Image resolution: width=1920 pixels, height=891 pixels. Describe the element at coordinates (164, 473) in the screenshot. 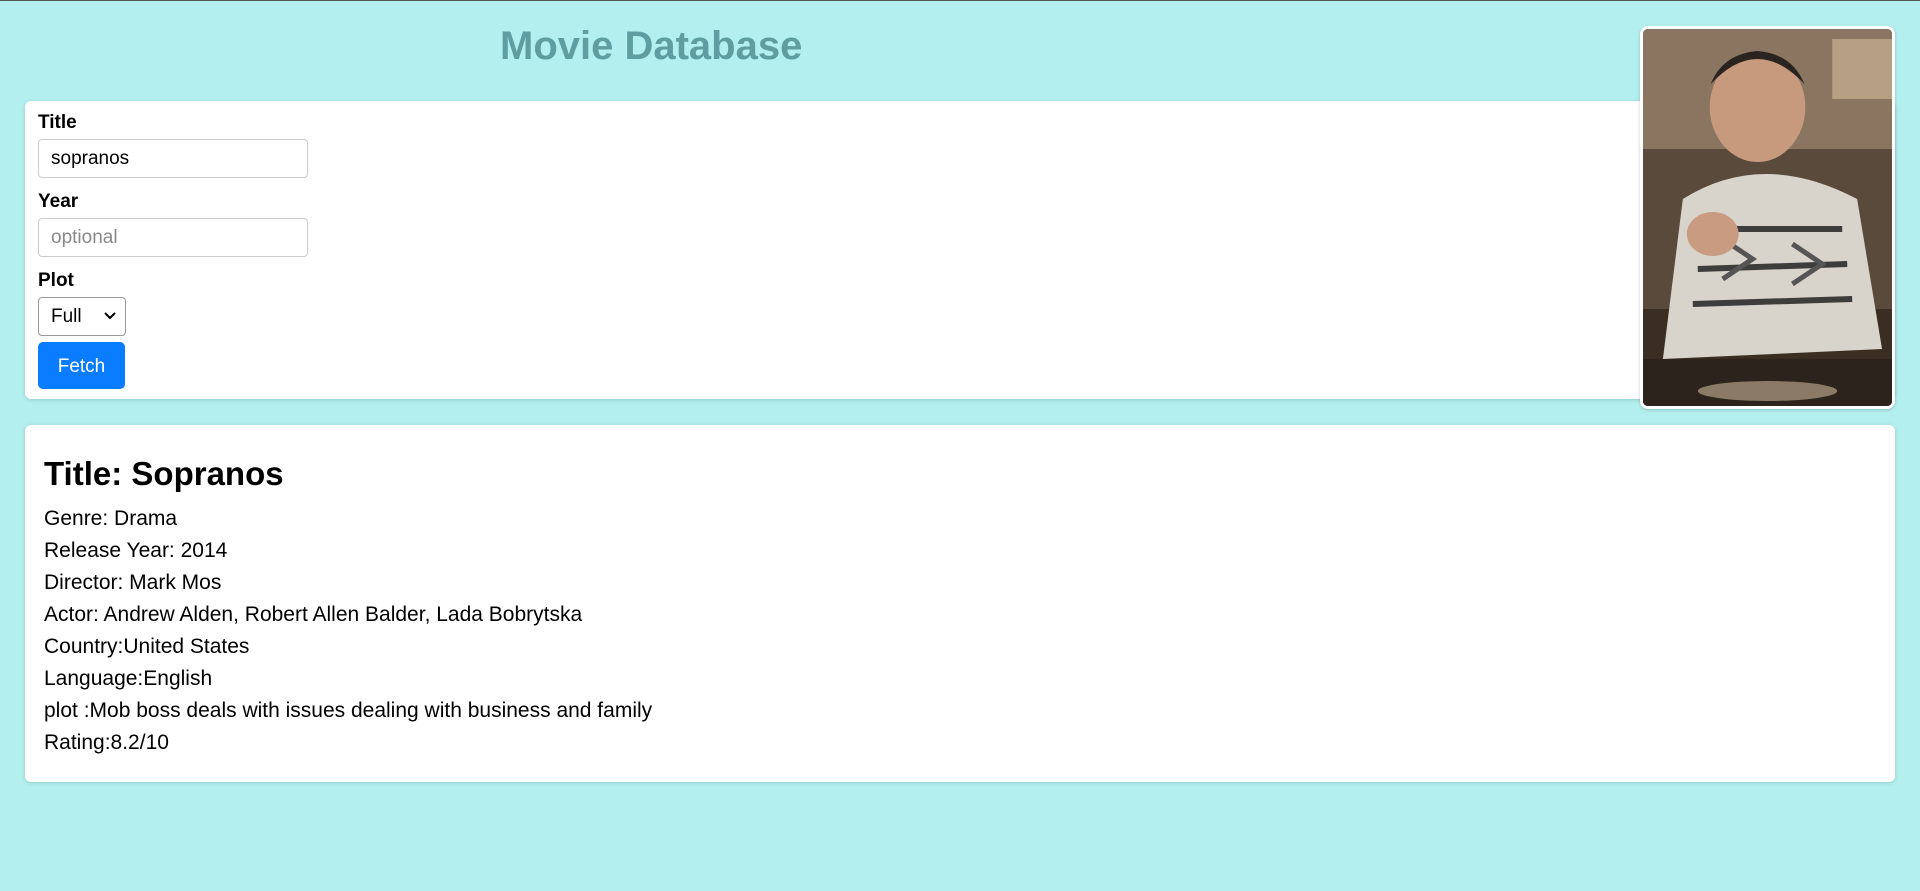

I see `result-title: Title: Sopranos` at that location.